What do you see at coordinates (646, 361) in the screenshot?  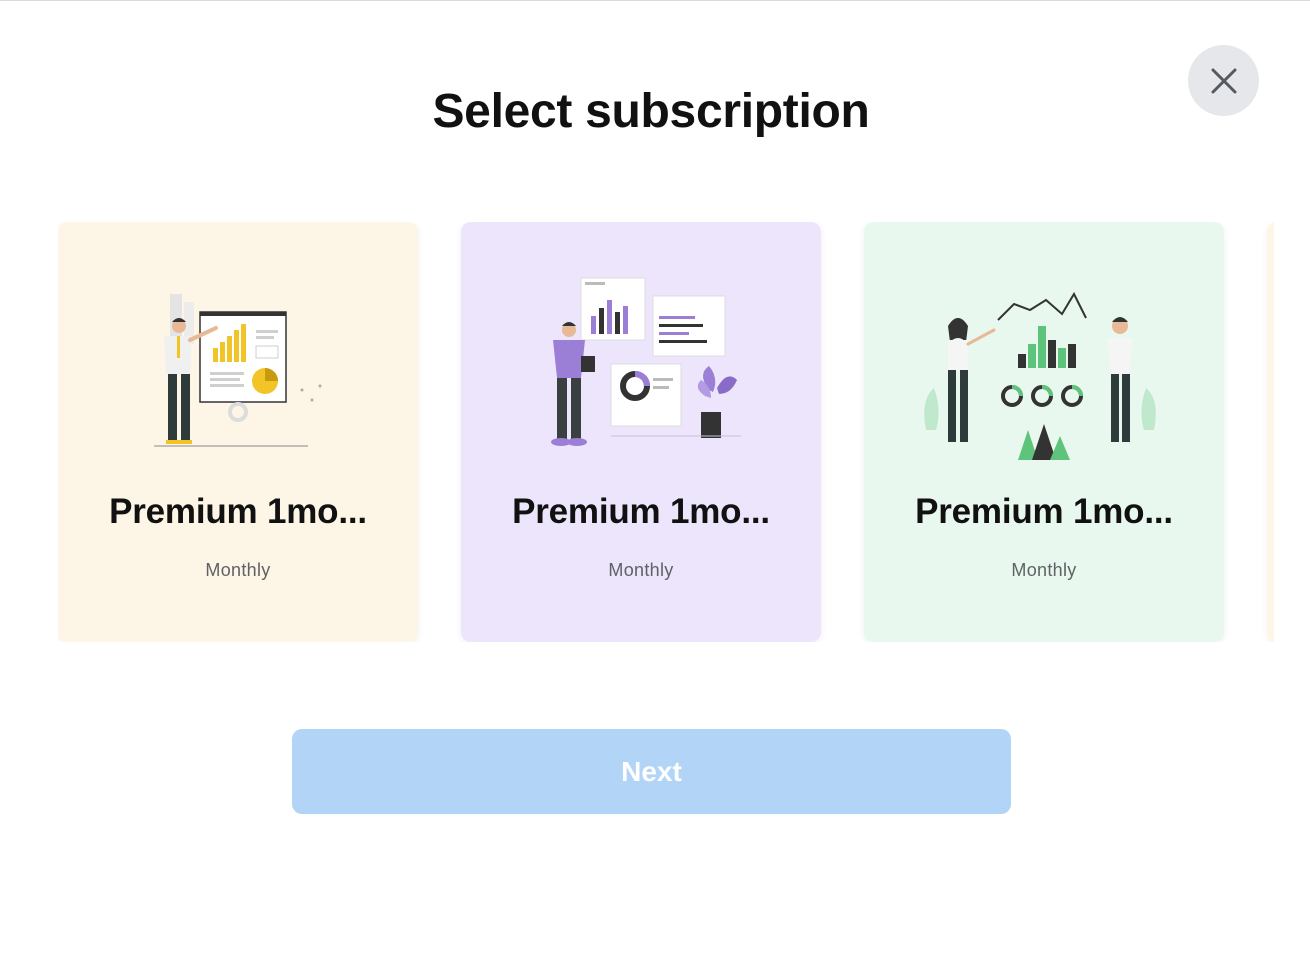 I see `dashboard-illustration` at bounding box center [646, 361].